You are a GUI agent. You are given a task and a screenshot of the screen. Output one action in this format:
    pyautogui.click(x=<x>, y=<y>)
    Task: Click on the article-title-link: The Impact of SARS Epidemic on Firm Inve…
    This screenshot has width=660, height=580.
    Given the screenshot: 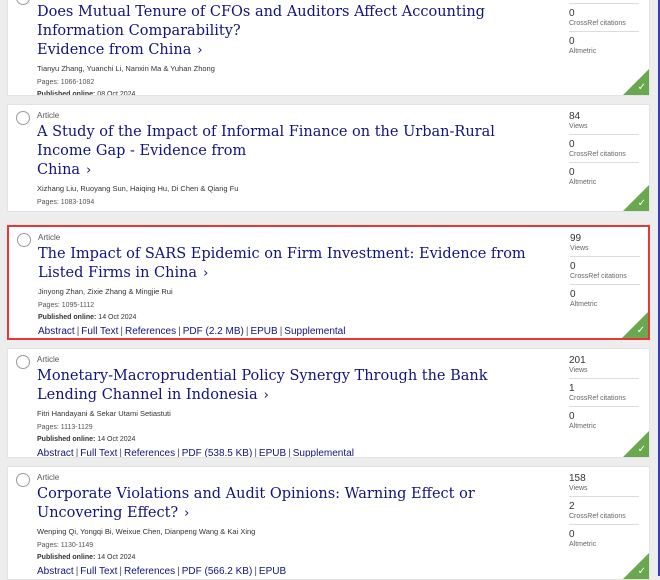 What is the action you would take?
    pyautogui.click(x=290, y=264)
    